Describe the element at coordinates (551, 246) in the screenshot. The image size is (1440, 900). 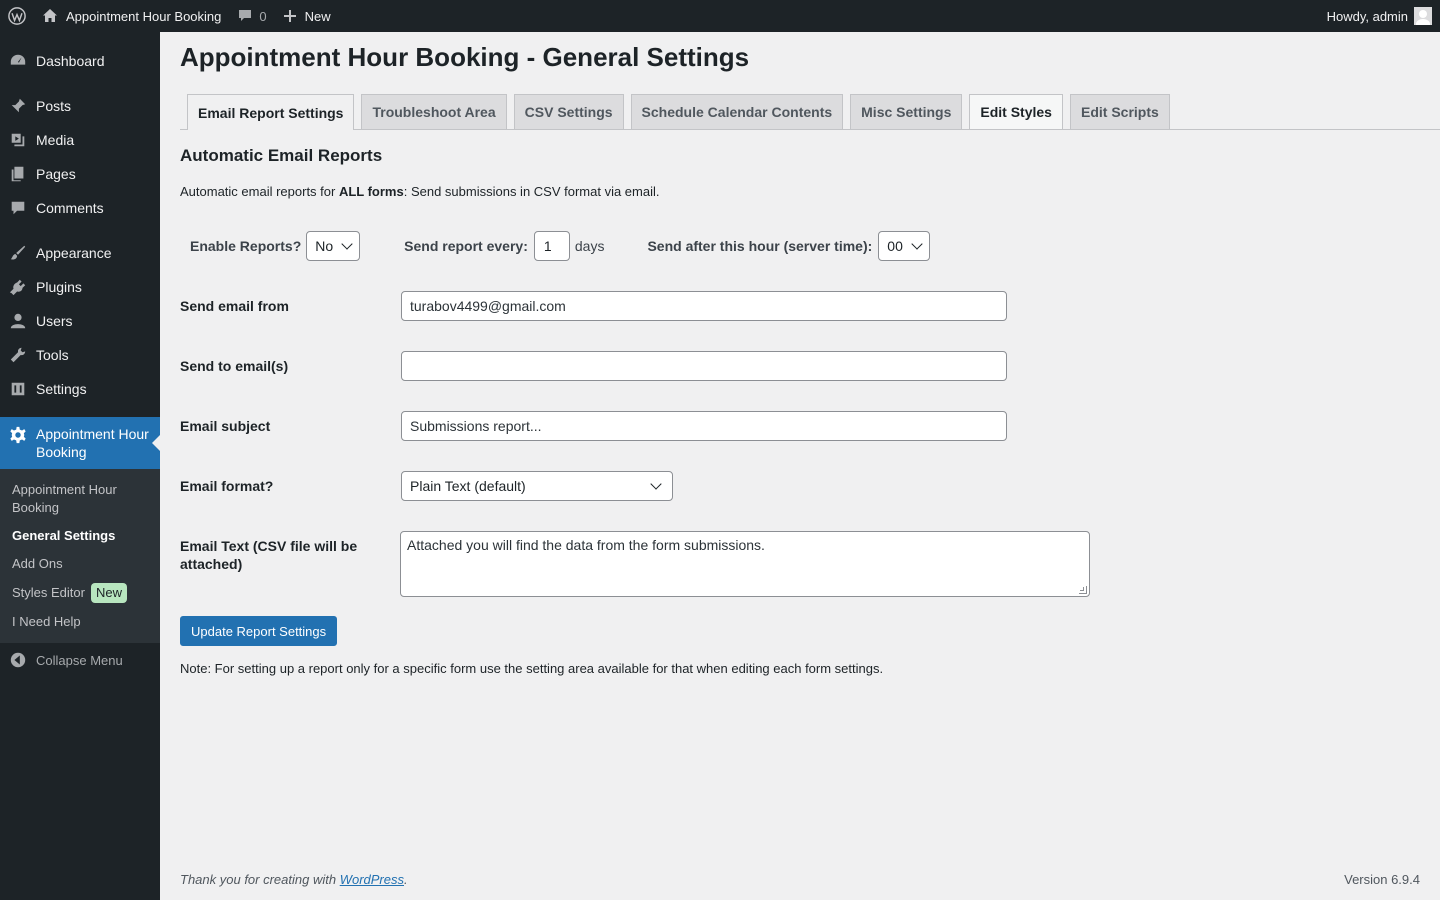
I see `report-days-input: 1` at that location.